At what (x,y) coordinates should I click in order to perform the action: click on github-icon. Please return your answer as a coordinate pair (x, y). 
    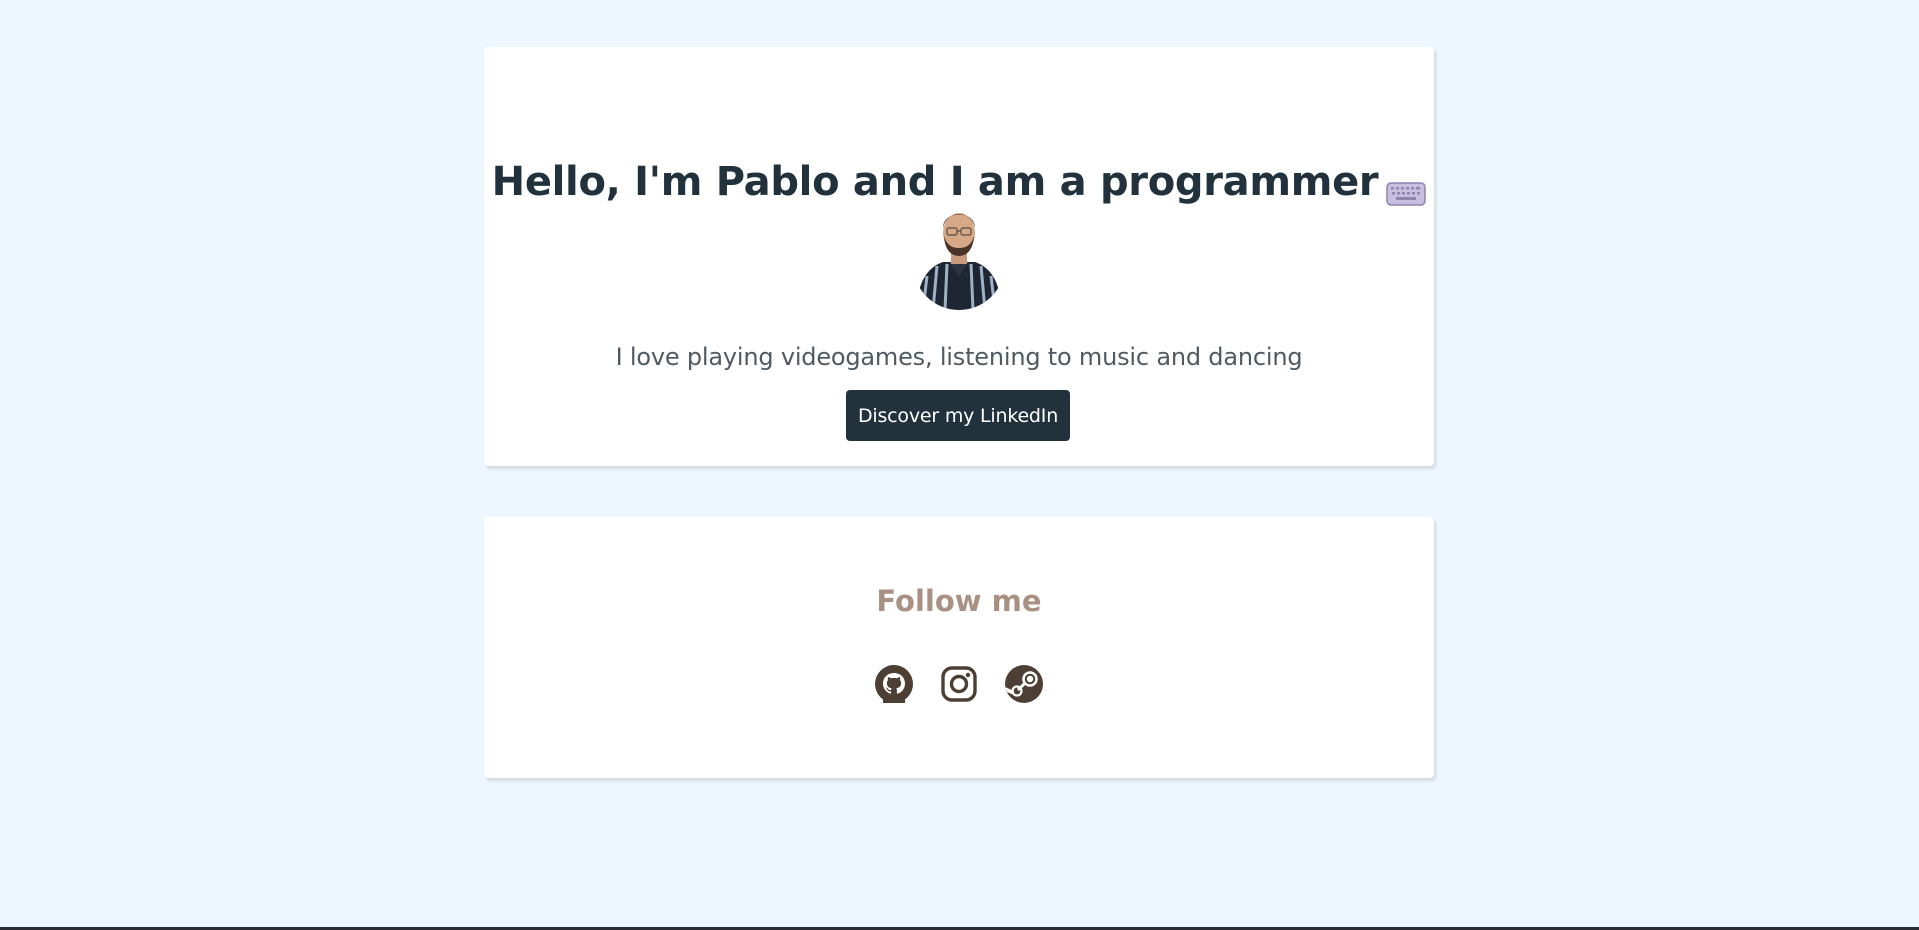
    Looking at the image, I should click on (894, 684).